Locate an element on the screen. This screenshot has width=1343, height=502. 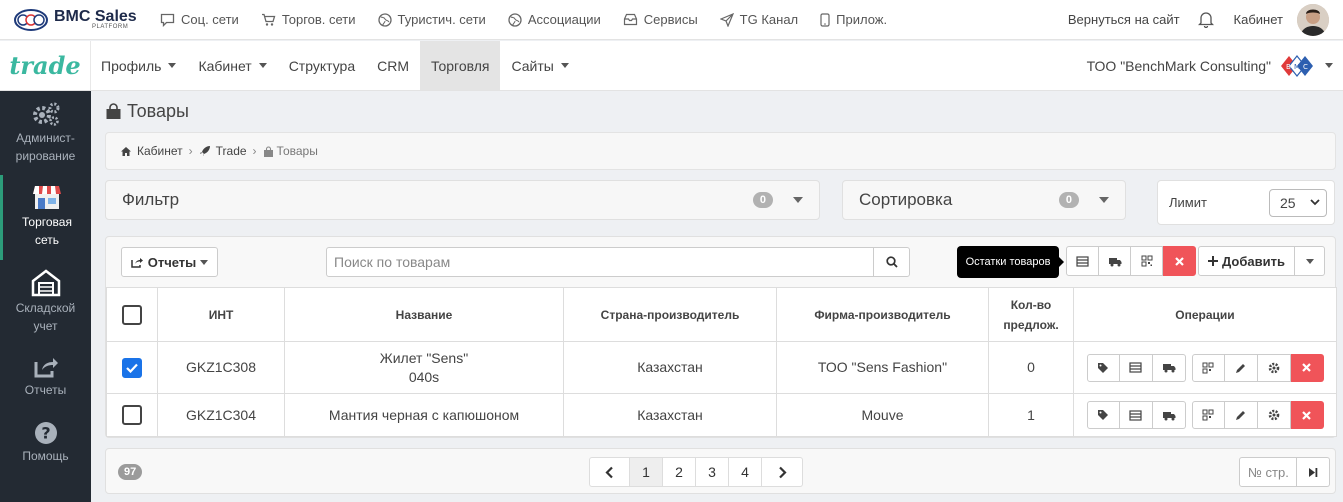
list-icon is located at coordinates (1135, 367).